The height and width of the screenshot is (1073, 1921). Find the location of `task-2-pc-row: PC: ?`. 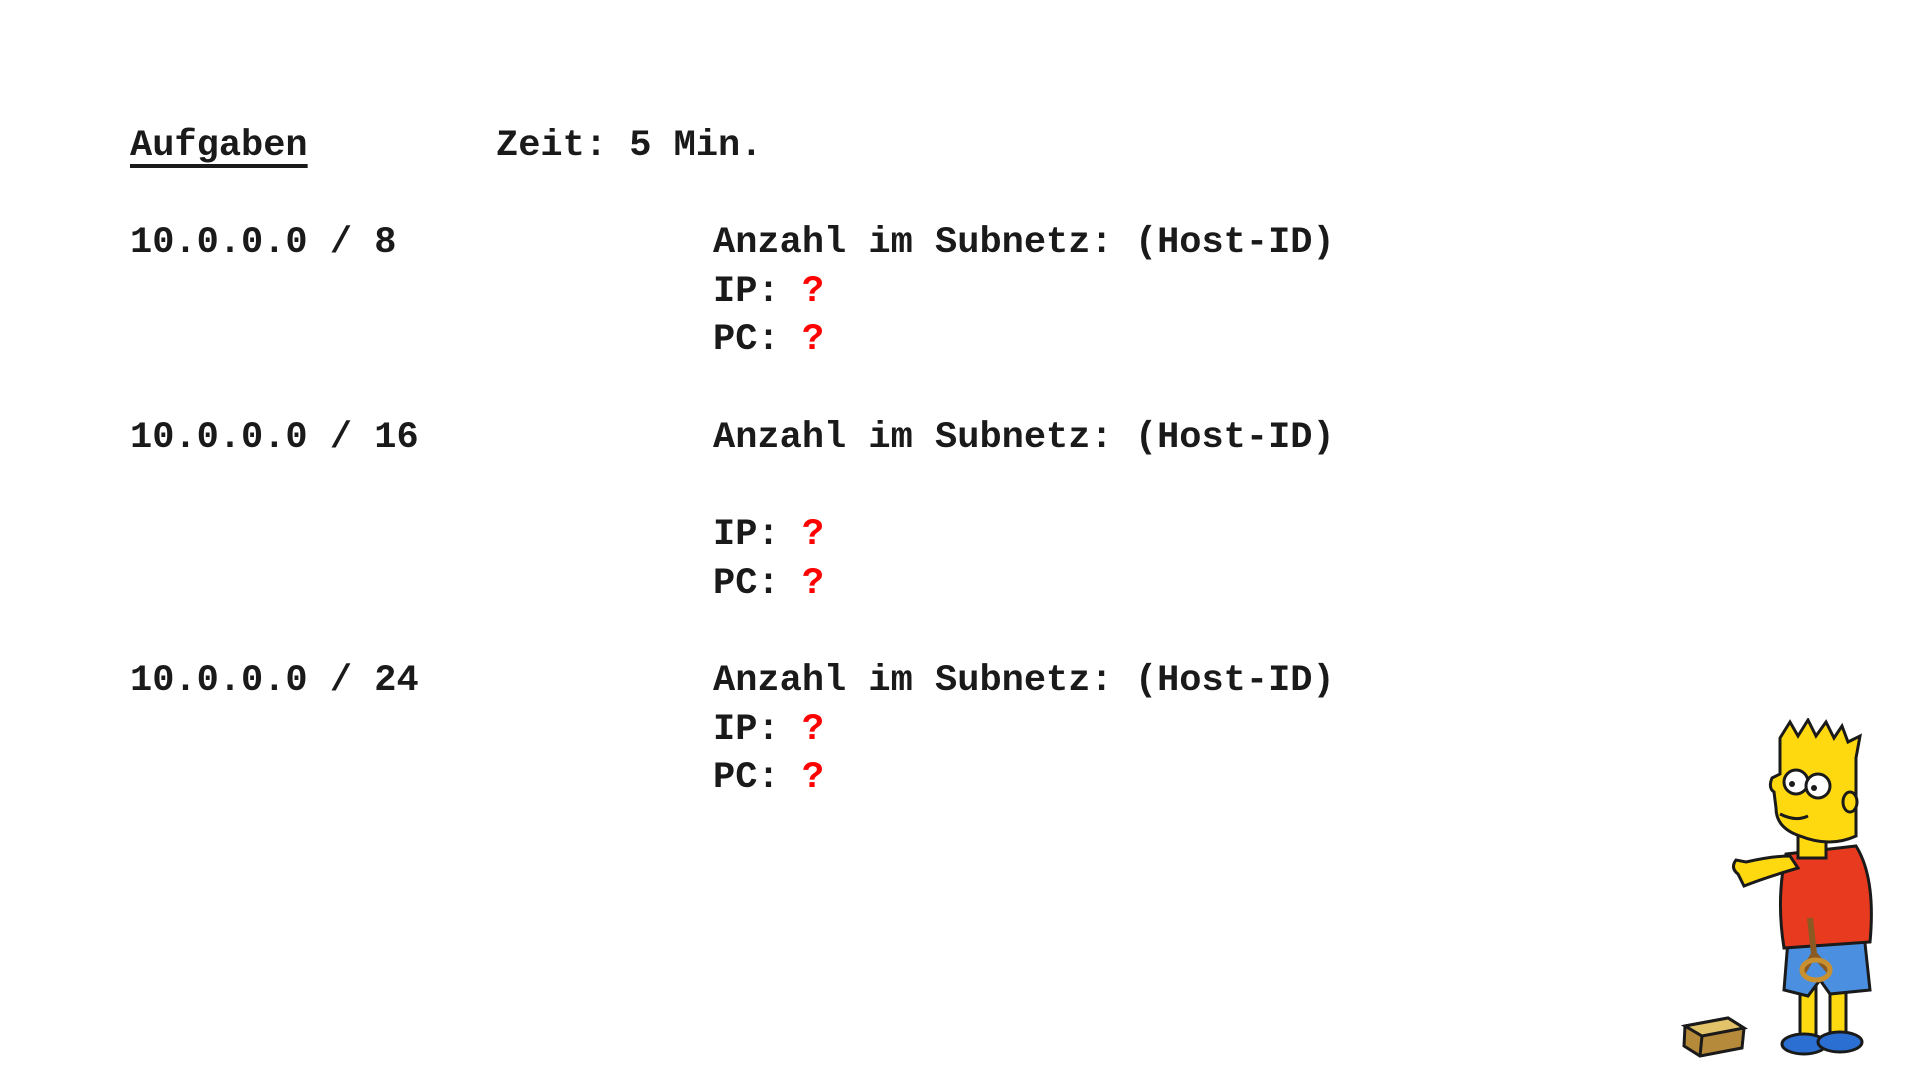

task-2-pc-row: PC: ? is located at coordinates (768, 584).